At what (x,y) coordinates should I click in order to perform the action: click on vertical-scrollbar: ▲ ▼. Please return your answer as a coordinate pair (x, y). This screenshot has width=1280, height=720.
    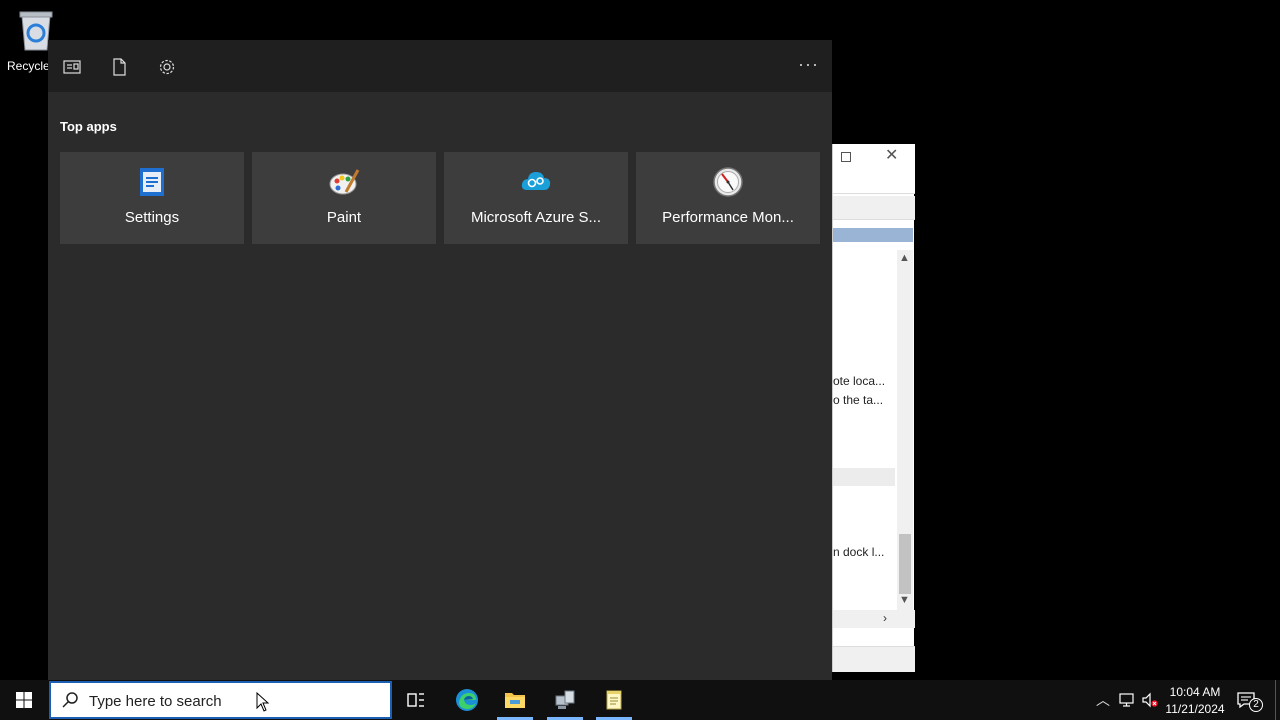
    Looking at the image, I should click on (905, 430).